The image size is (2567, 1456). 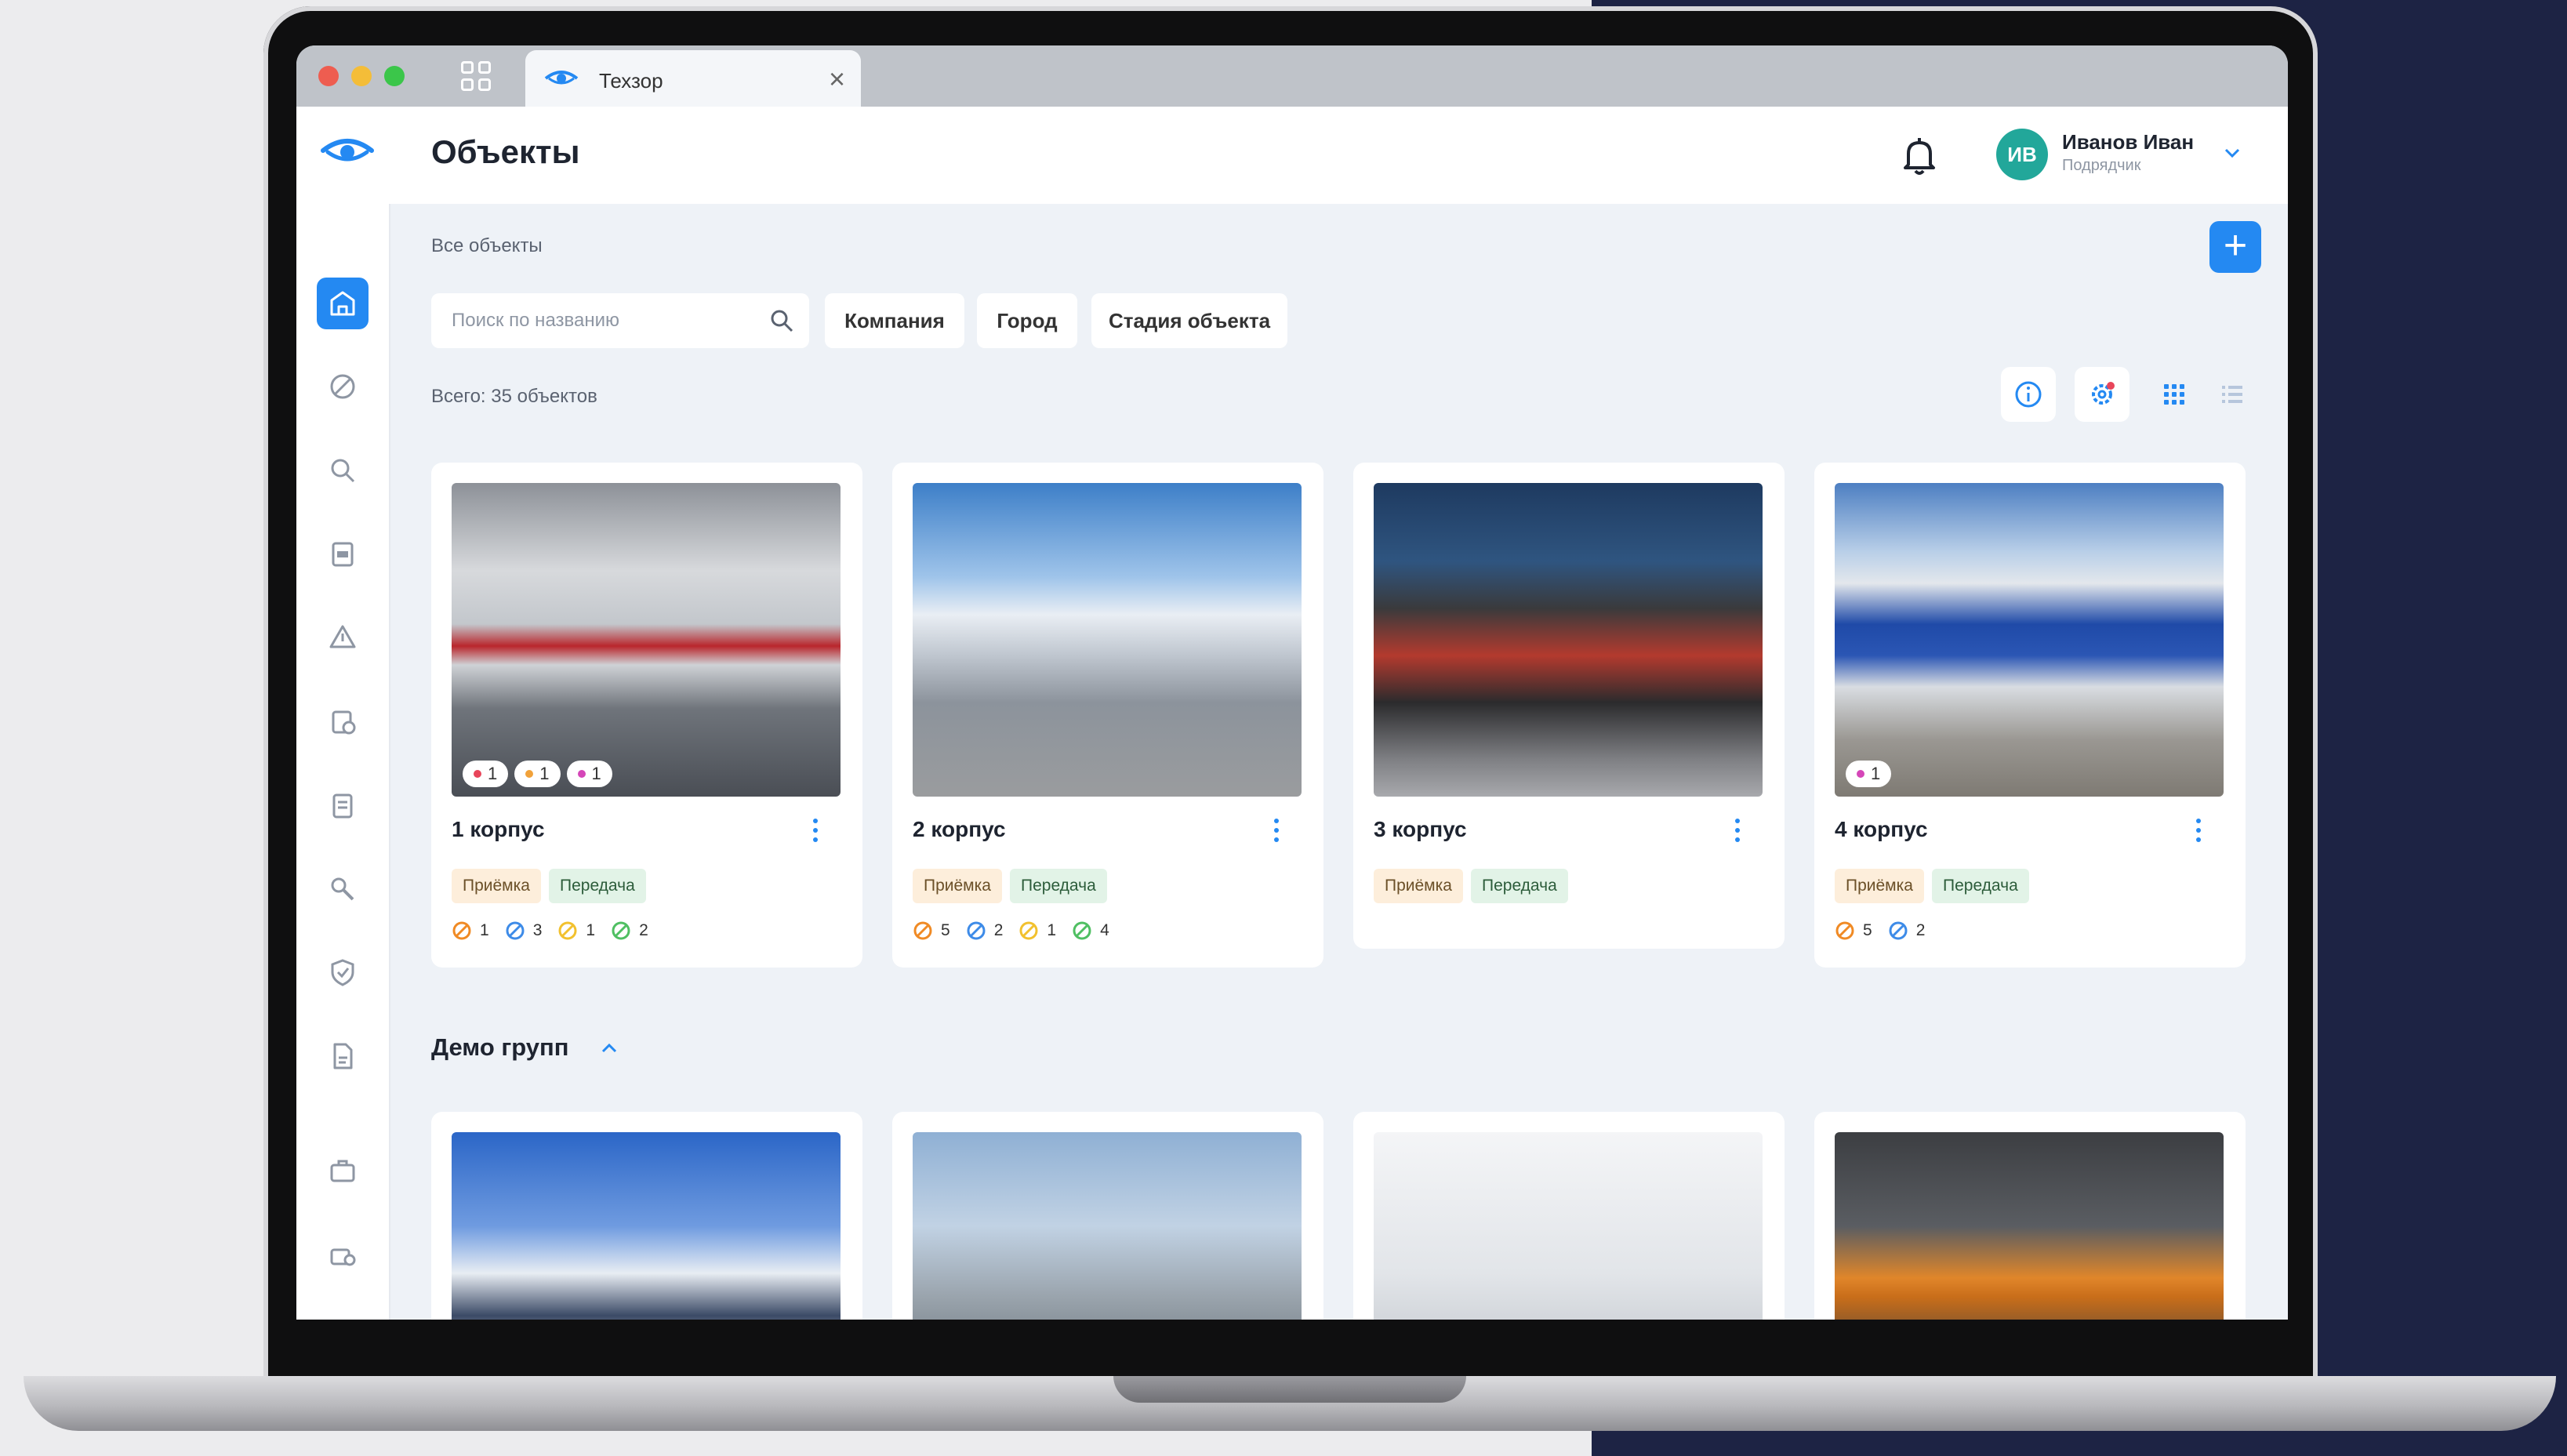 I want to click on sidebar-item-quality, so click(x=343, y=972).